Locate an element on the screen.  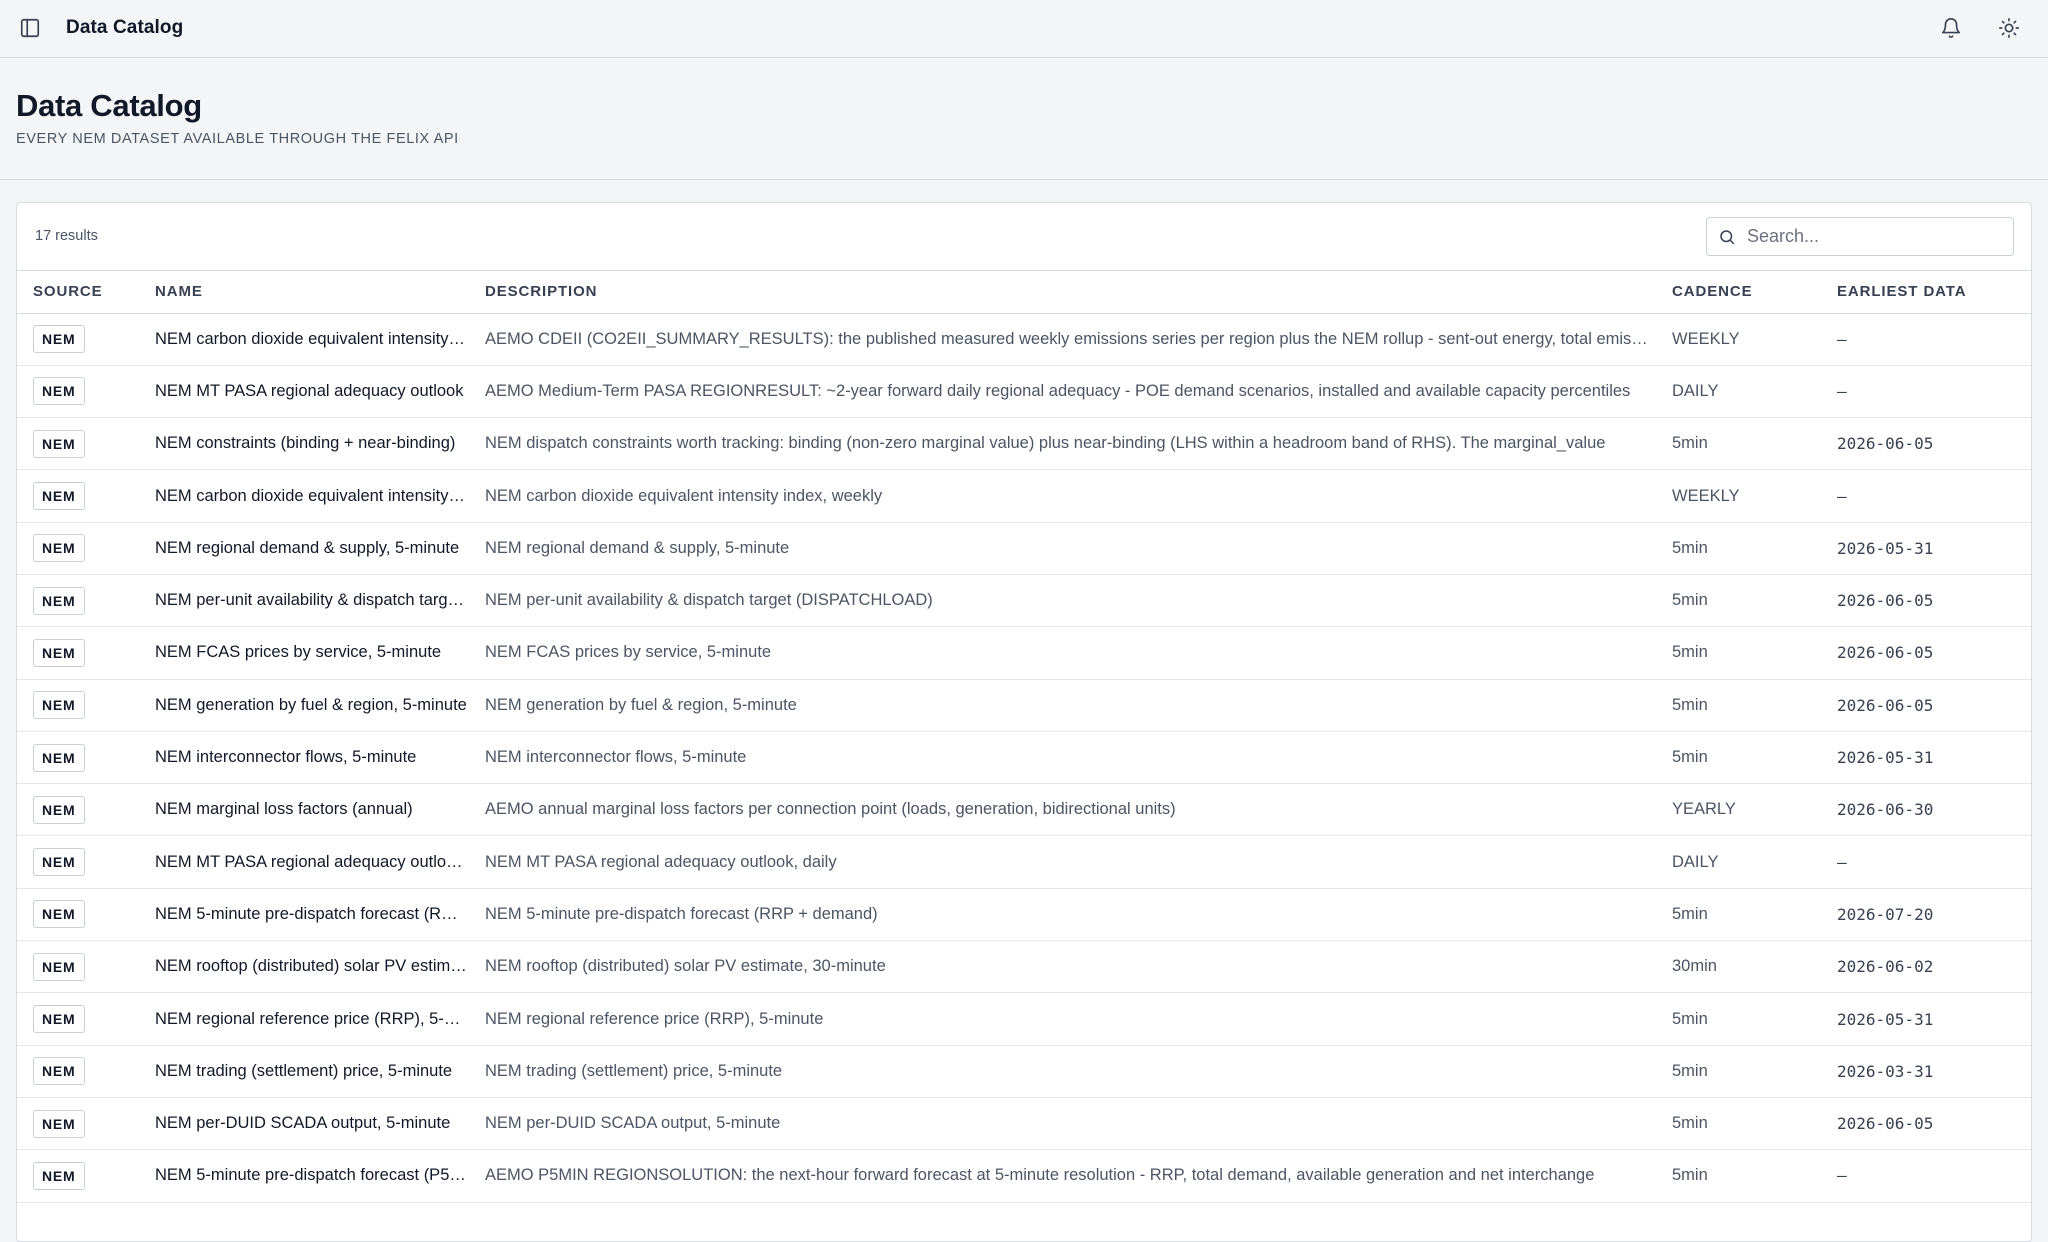
column-header-cadence: CADENCE is located at coordinates (1754, 292).